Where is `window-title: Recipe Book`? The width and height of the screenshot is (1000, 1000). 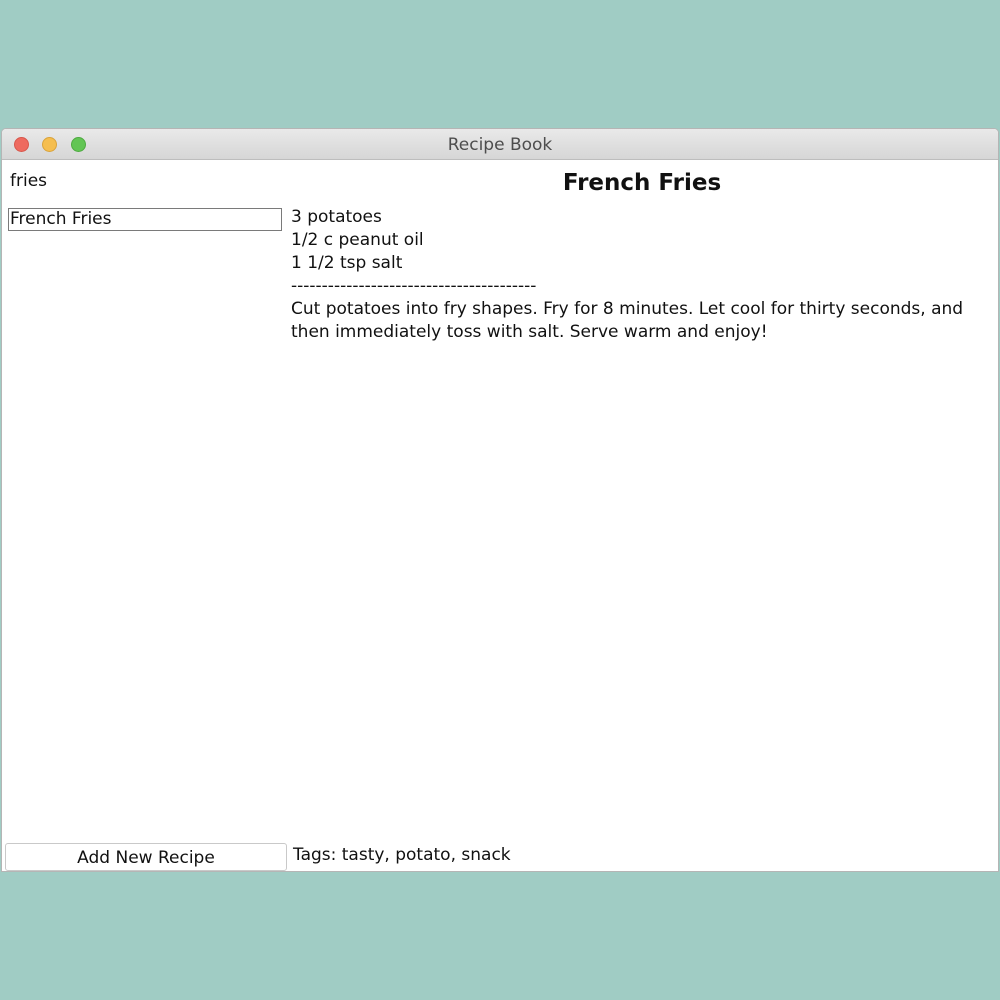 window-title: Recipe Book is located at coordinates (500, 145).